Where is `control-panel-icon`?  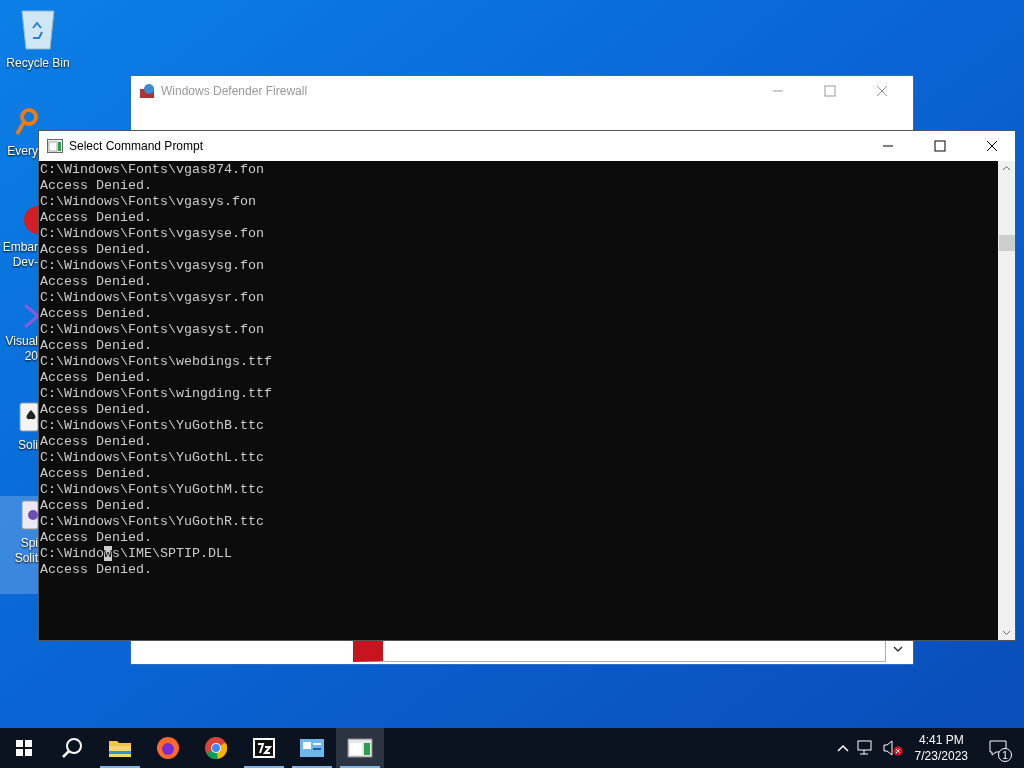 control-panel-icon is located at coordinates (312, 748).